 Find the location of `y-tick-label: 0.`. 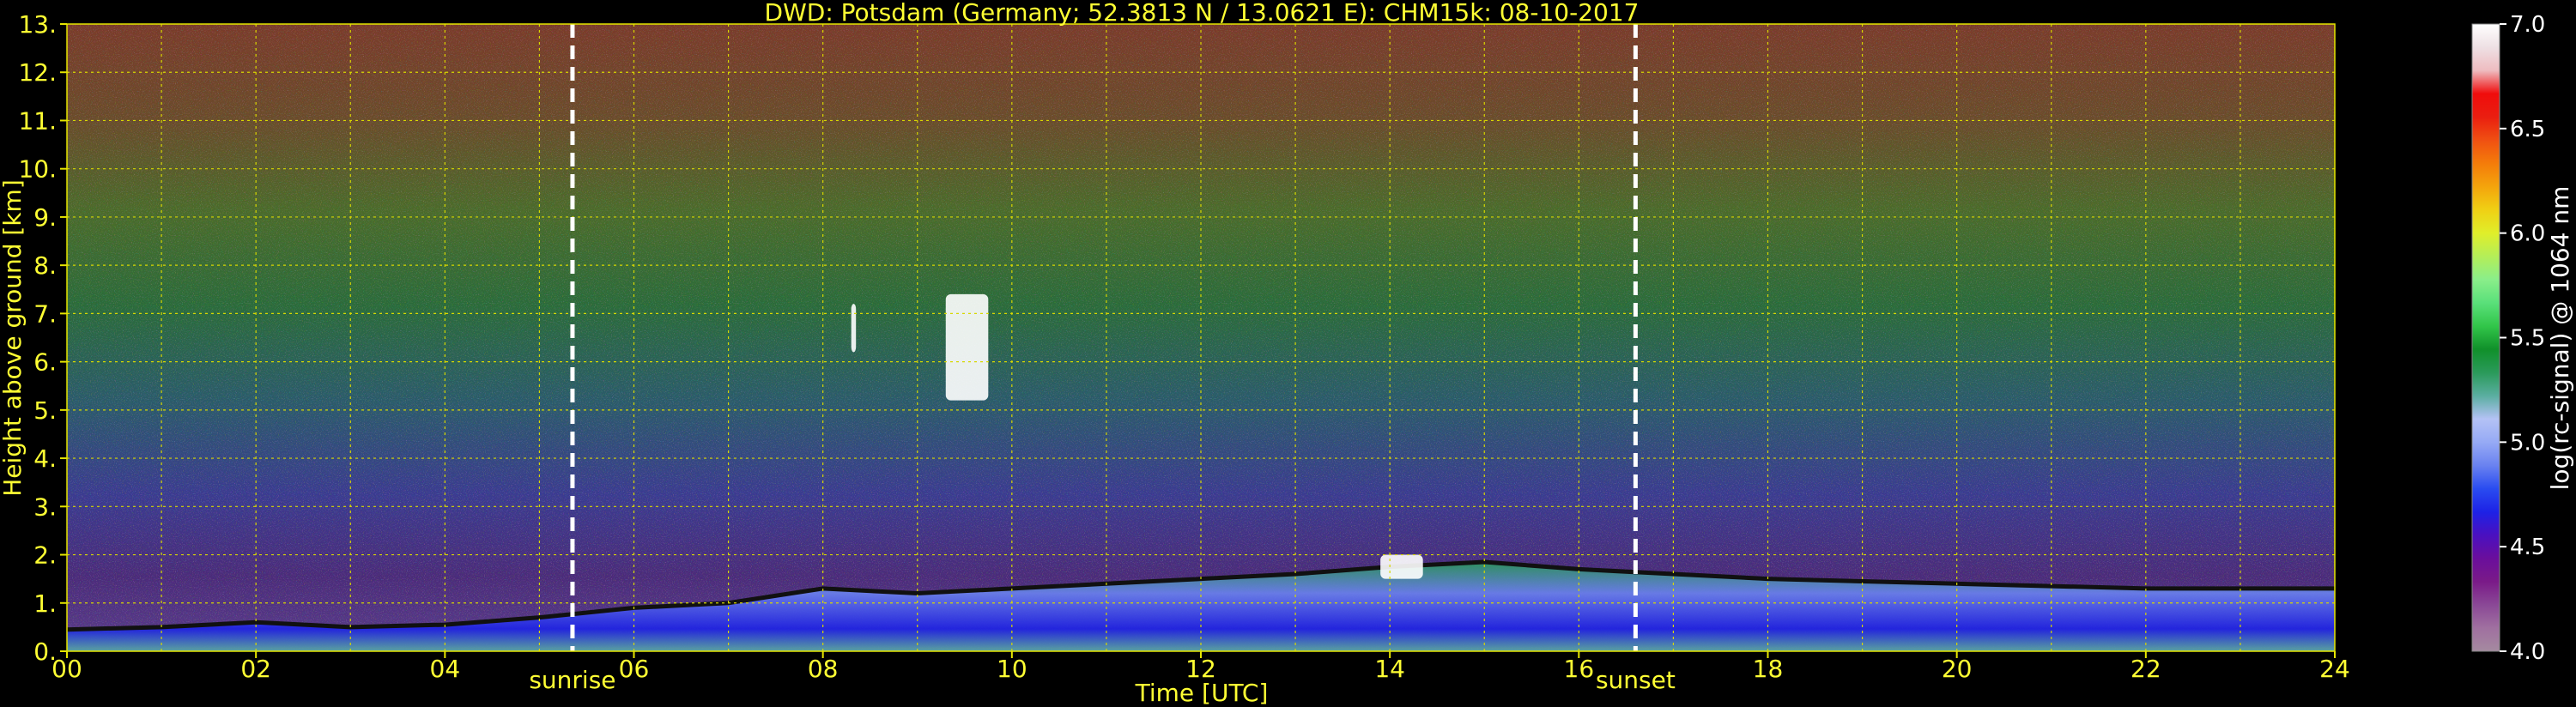

y-tick-label: 0. is located at coordinates (45, 652).